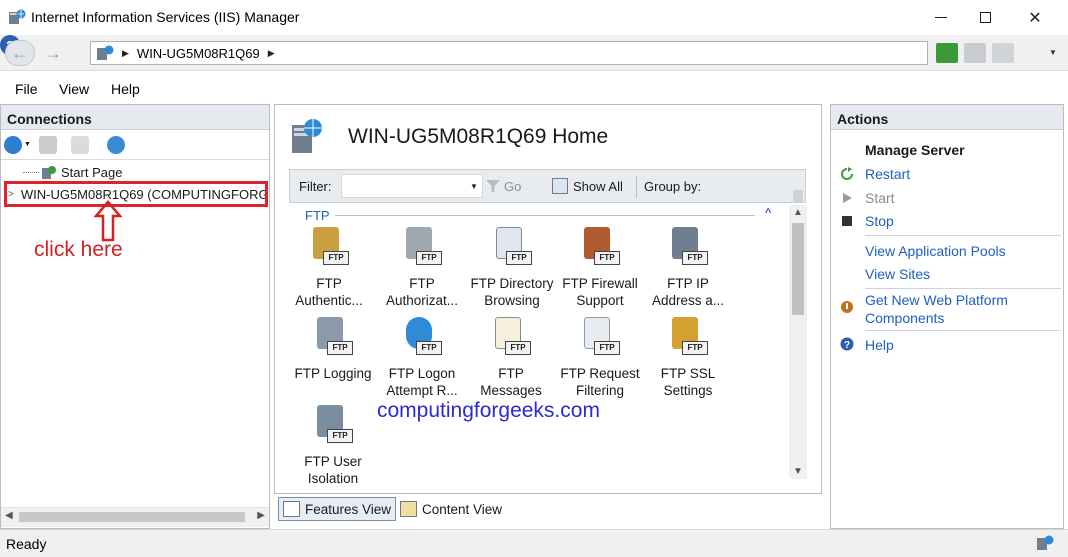  Describe the element at coordinates (798, 471) in the screenshot. I see `scroll-down-icon: ▼` at that location.